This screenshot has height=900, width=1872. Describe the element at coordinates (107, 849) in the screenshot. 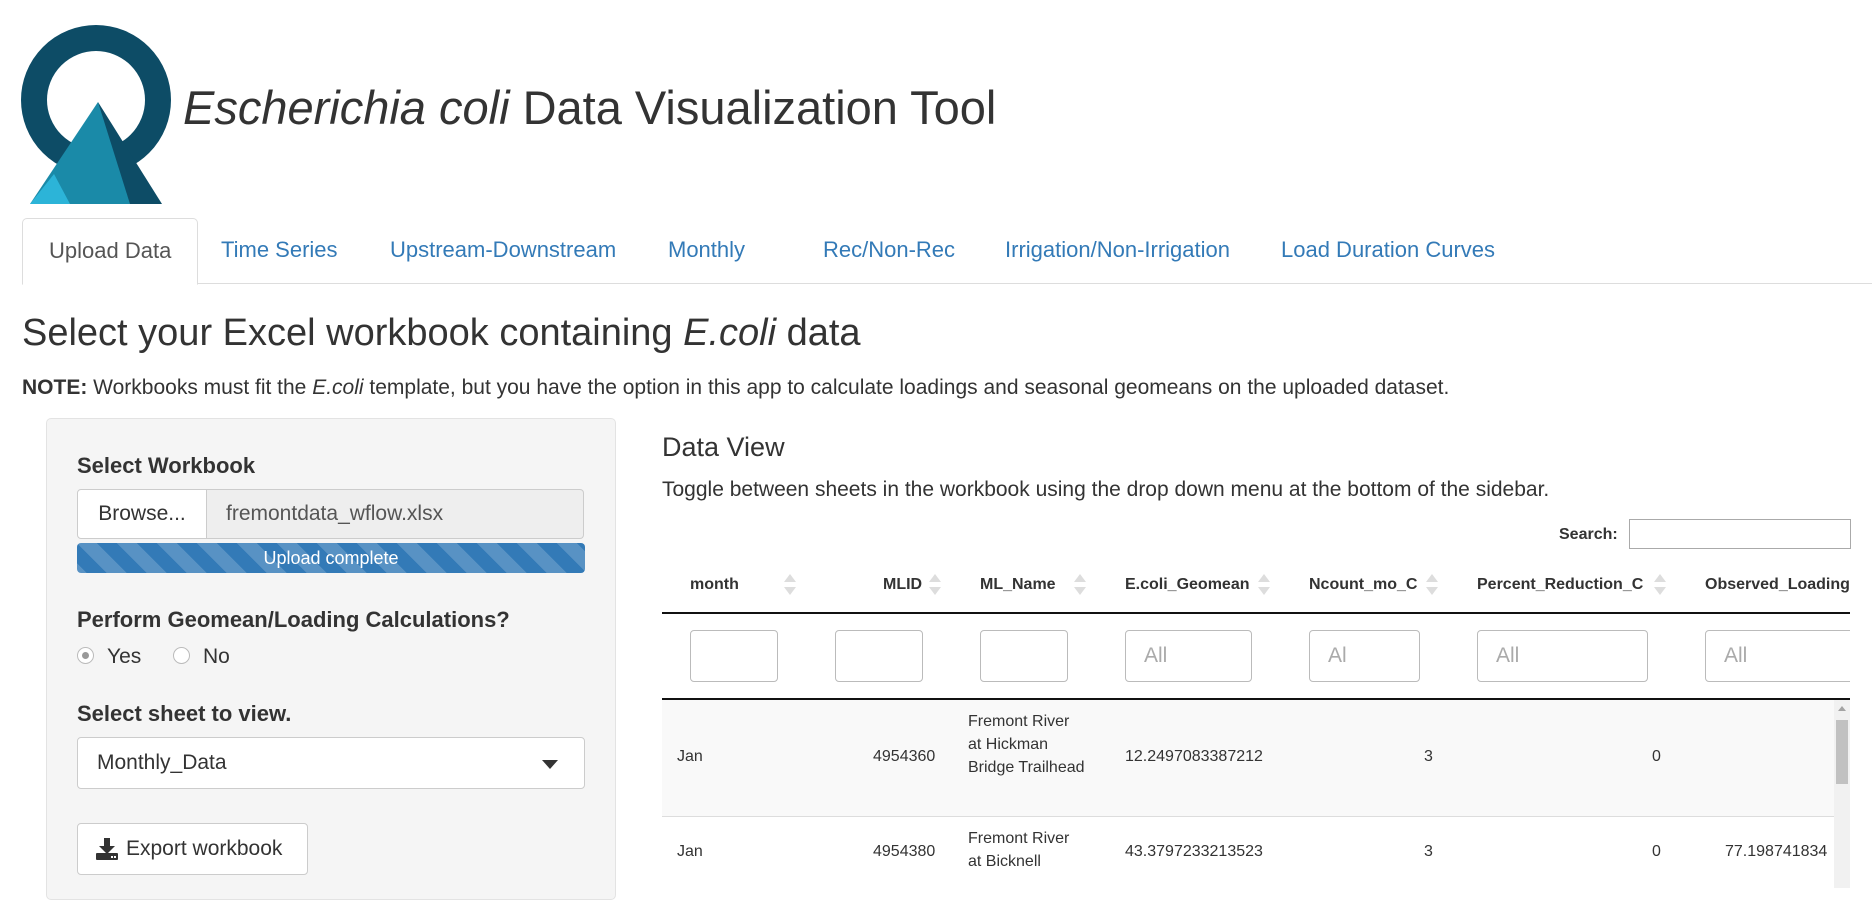

I see `download-icon` at that location.